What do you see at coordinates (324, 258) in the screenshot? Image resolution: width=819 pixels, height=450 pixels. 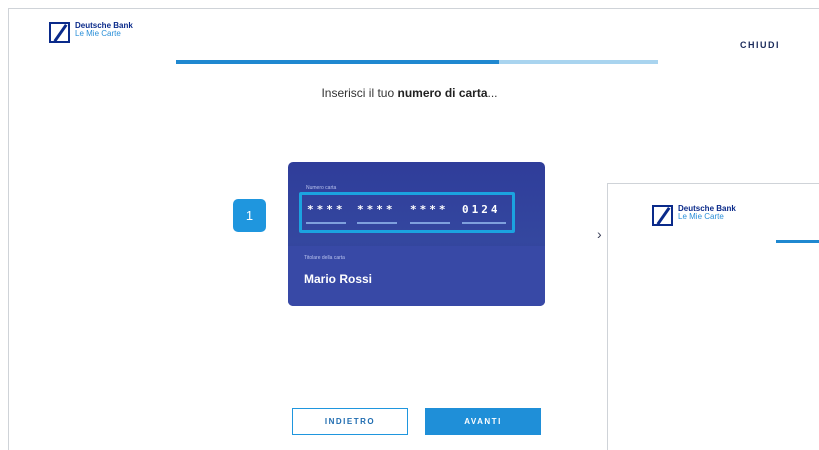 I see `card-holder-label: Titolare della carta` at bounding box center [324, 258].